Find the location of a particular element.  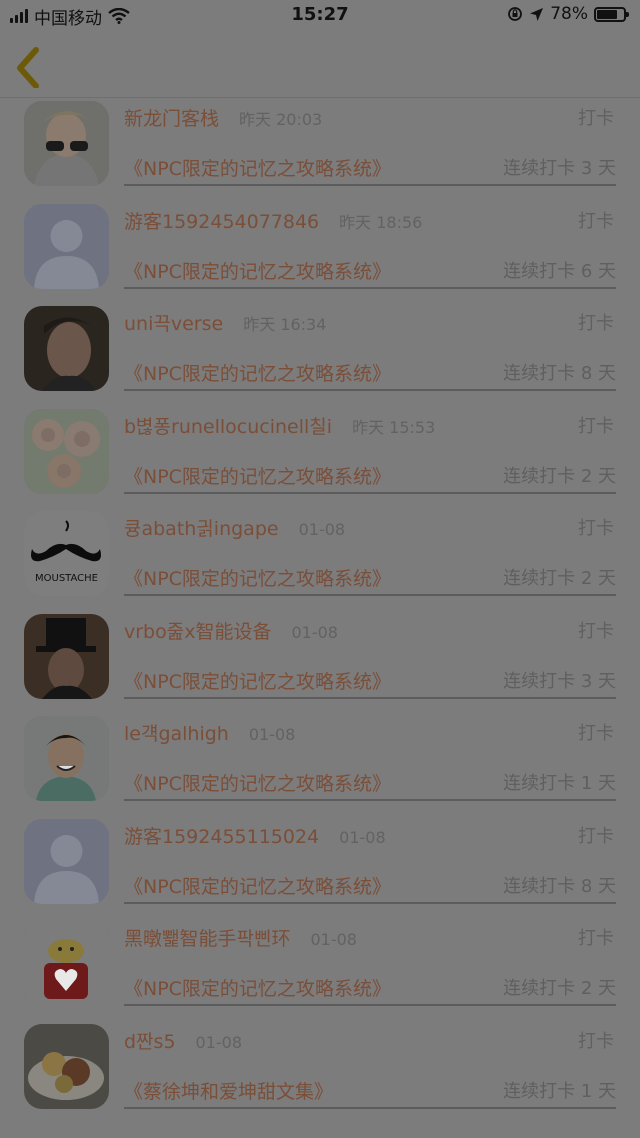

back-button is located at coordinates (30, 64).